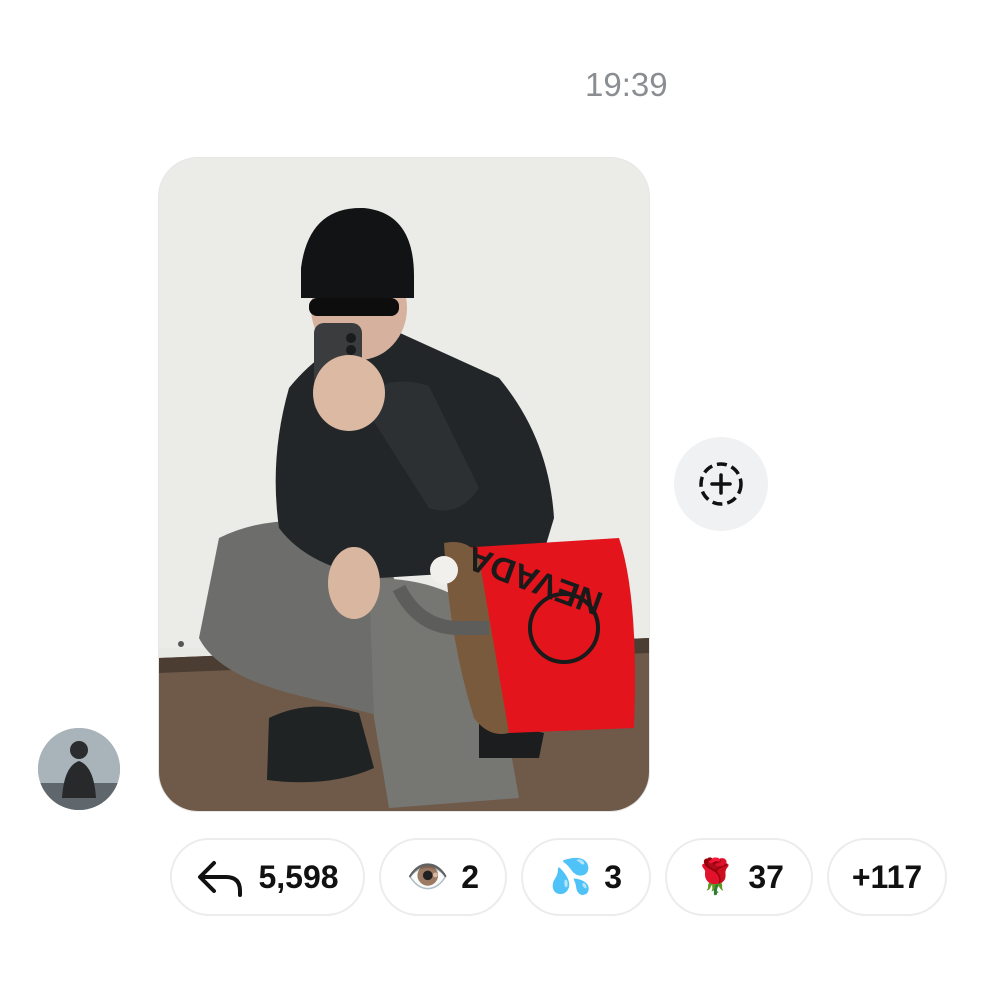 The image size is (984, 984). I want to click on reaction-rose-count: 37, so click(766, 876).